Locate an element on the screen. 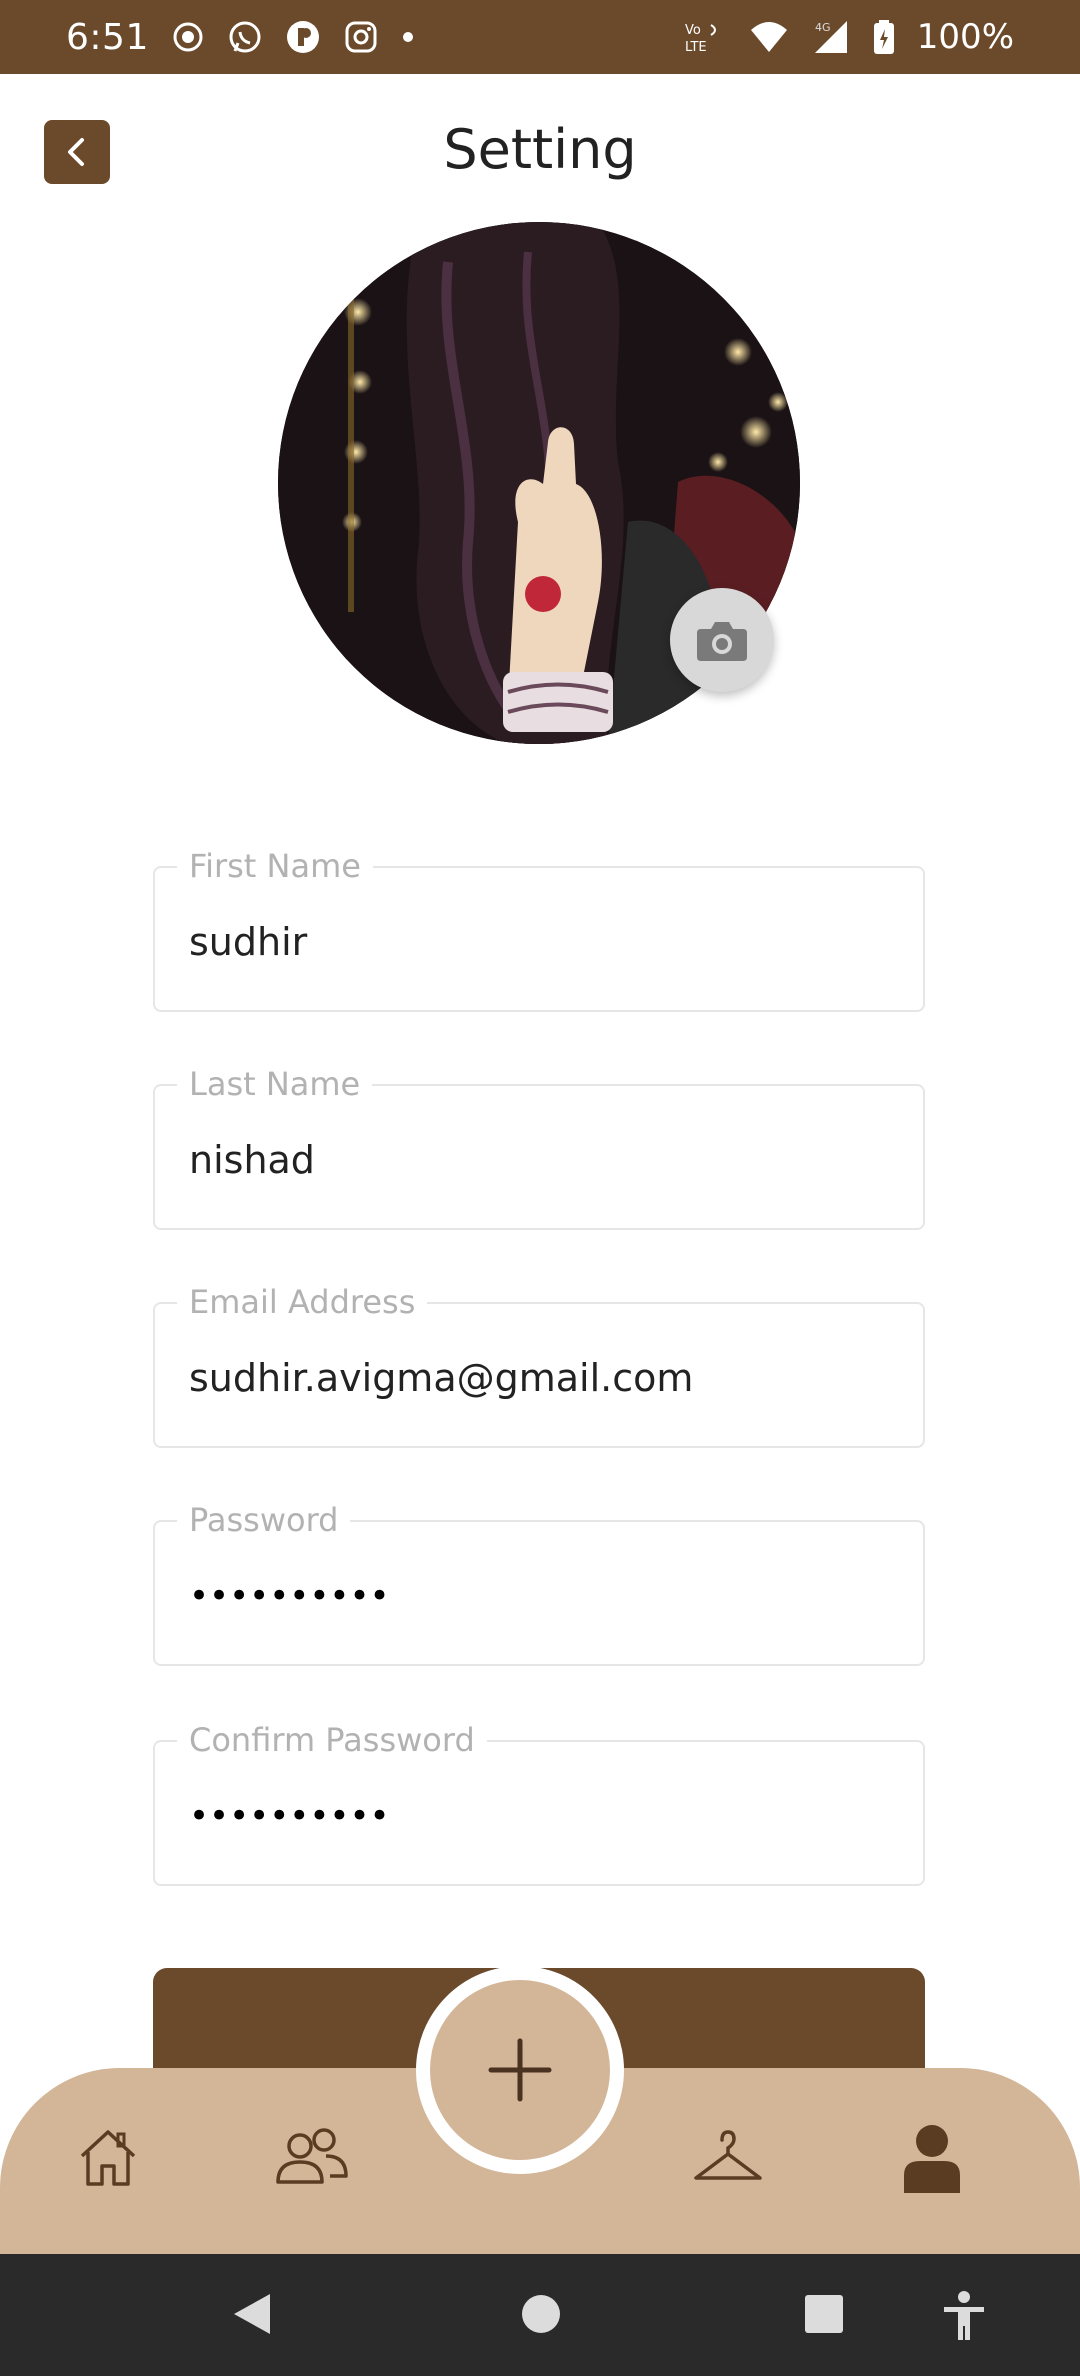 Image resolution: width=1080 pixels, height=2376 pixels. first-name-input is located at coordinates (539, 942).